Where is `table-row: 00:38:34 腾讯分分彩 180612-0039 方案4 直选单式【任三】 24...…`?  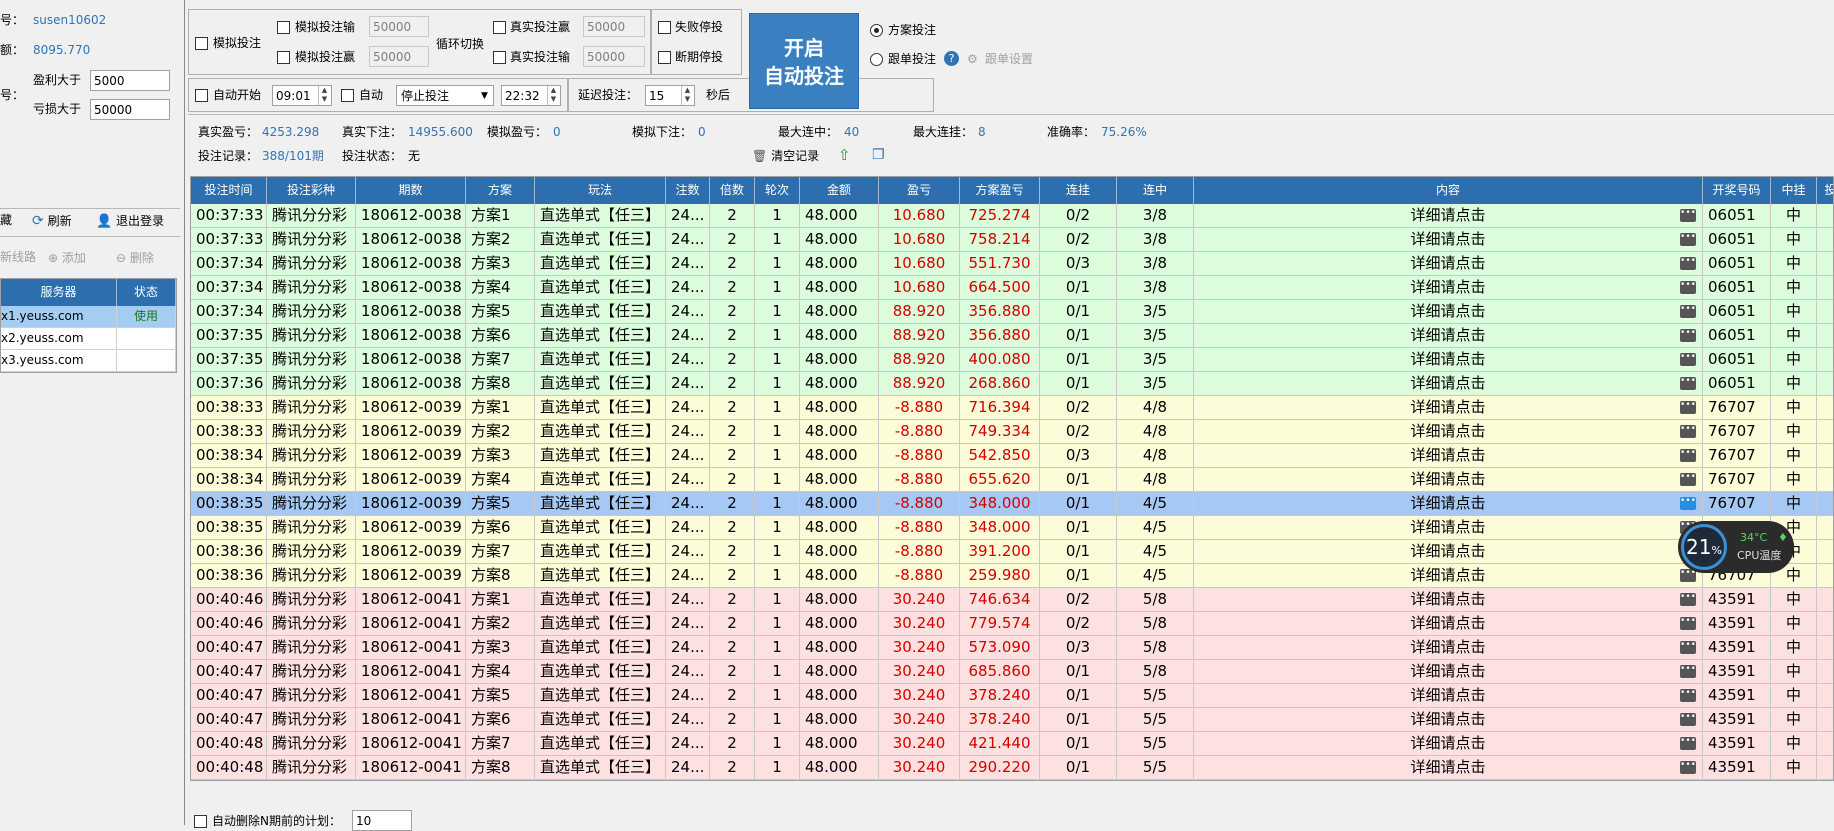 table-row: 00:38:34 腾讯分分彩 180612-0039 方案4 直选单式【任三】 24...… is located at coordinates (1012, 480).